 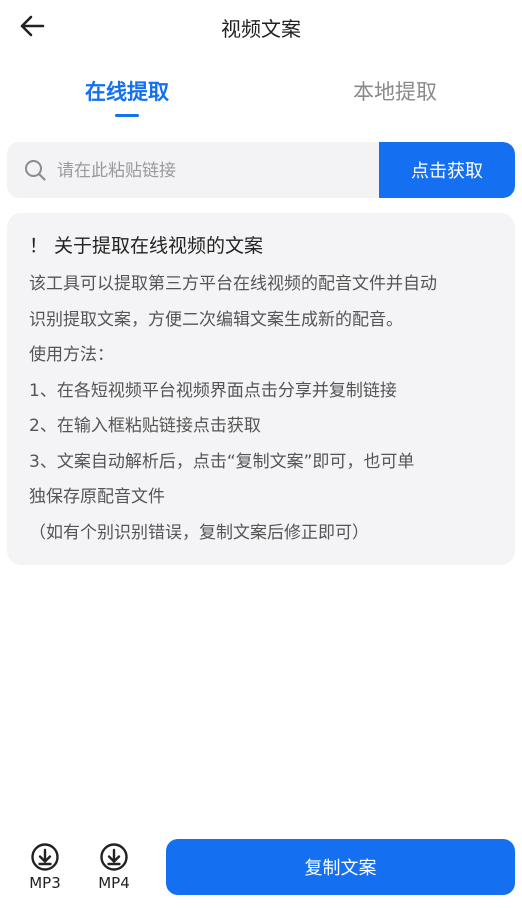 I want to click on top-bar: 视频文案, so click(x=261, y=26).